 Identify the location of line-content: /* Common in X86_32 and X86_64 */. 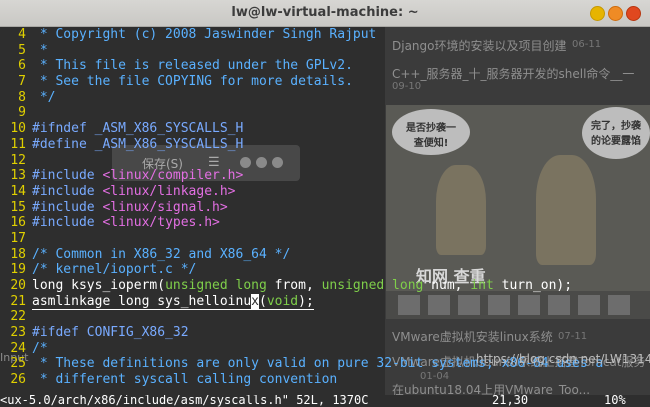
(161, 254).